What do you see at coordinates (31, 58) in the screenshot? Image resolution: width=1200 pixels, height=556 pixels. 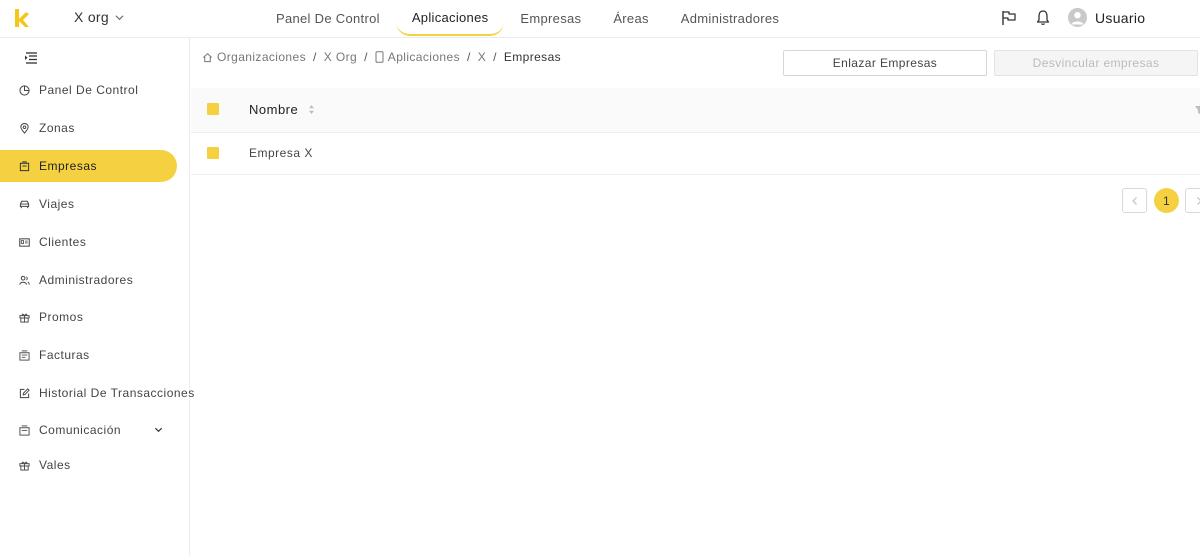 I see `menu-collapse-icon` at bounding box center [31, 58].